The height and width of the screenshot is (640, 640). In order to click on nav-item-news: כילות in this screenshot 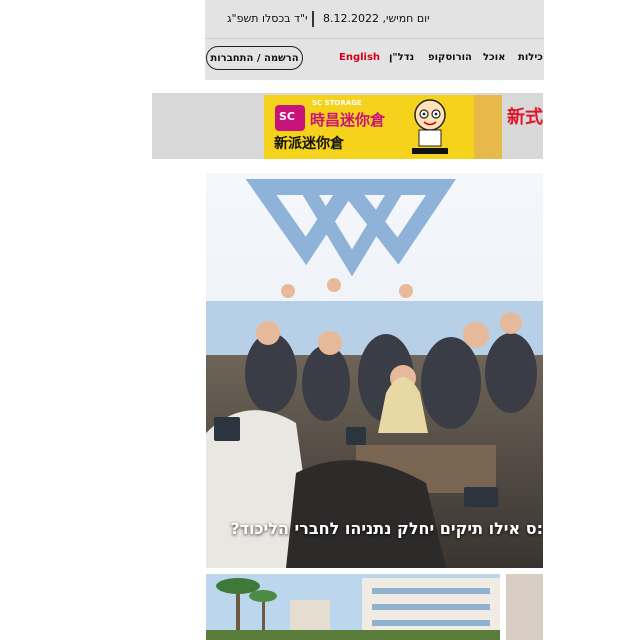, I will do `click(530, 57)`.